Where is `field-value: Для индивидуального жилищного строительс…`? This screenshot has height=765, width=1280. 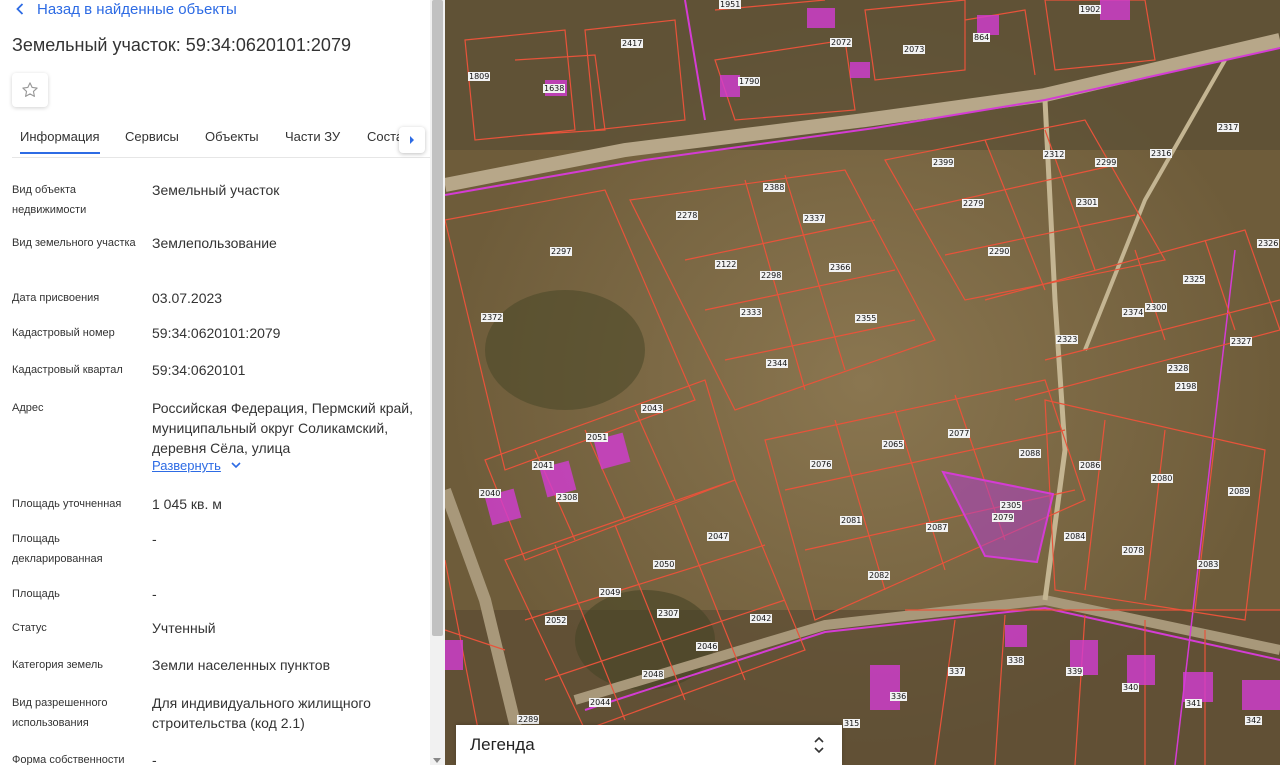
field-value: Для индивидуального жилищного строительс… is located at coordinates (261, 713).